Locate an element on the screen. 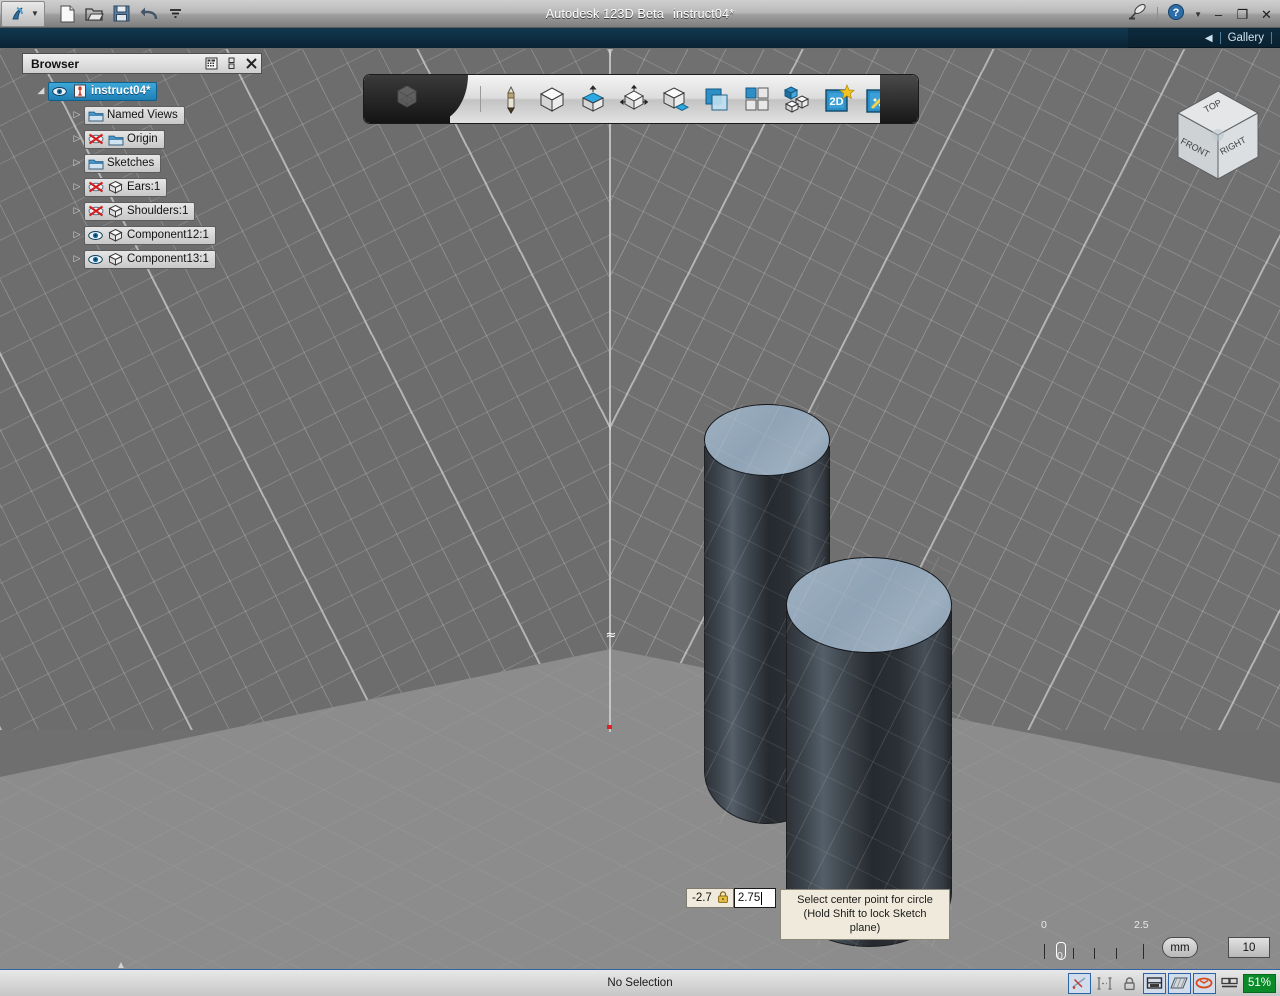  customize-qat-button is located at coordinates (175, 14).